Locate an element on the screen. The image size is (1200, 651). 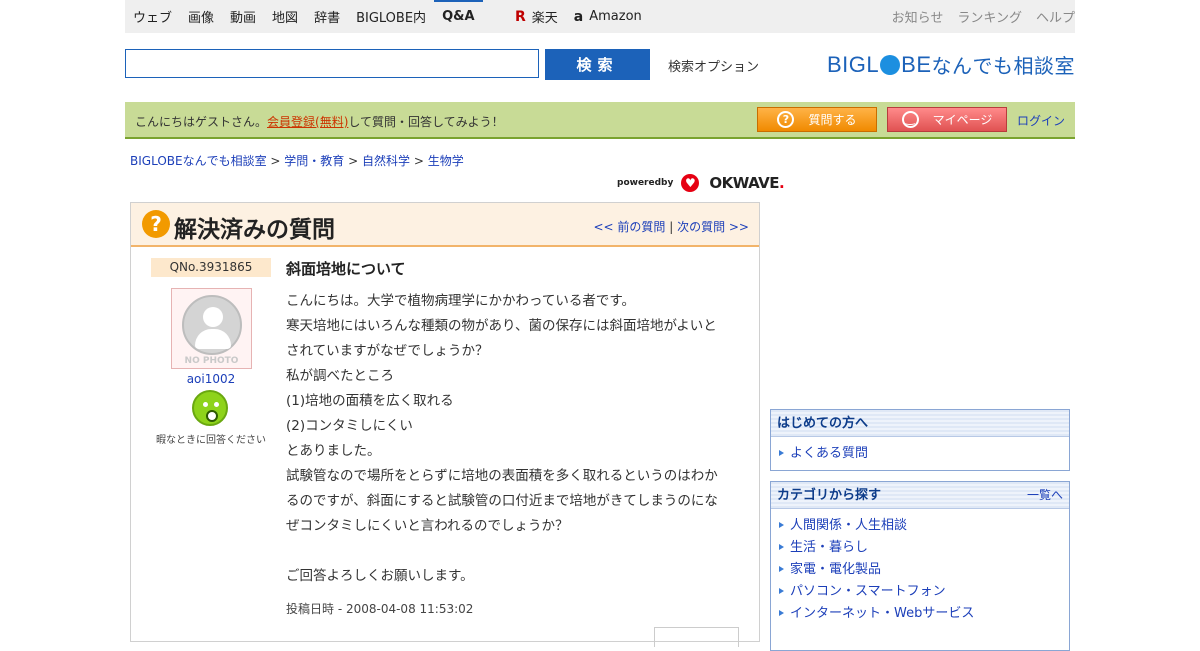
breadcrumb: BIGLOBEなんでも相談室 > 学問・教育 > 自然科学 > 生物学 is located at coordinates (297, 160).